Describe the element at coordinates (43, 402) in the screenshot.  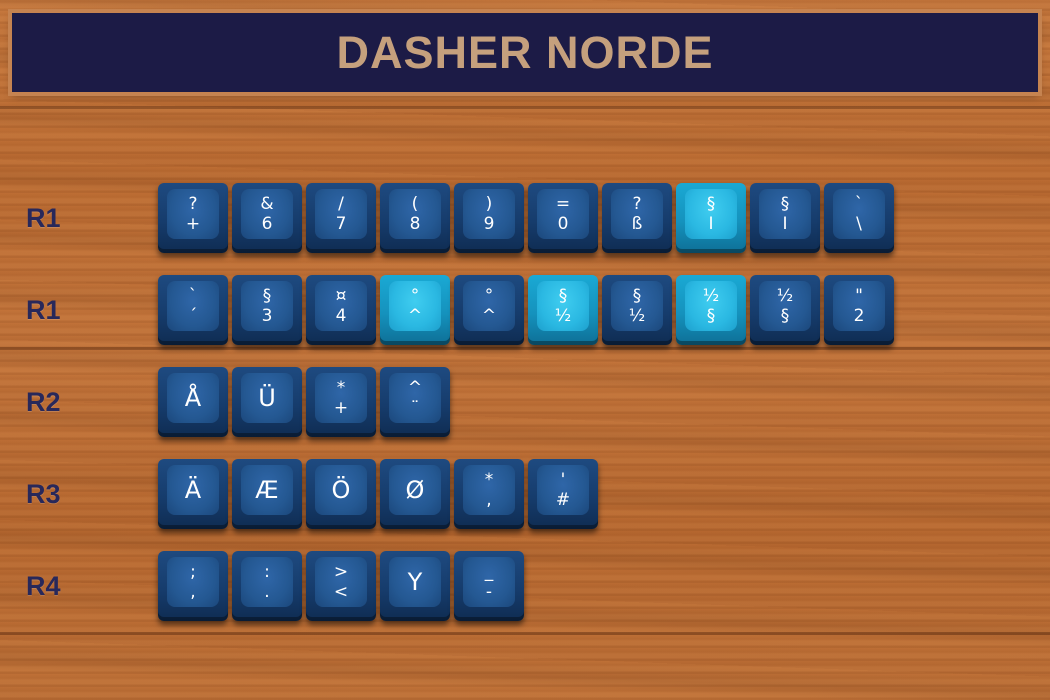
I see `row-label: R2` at that location.